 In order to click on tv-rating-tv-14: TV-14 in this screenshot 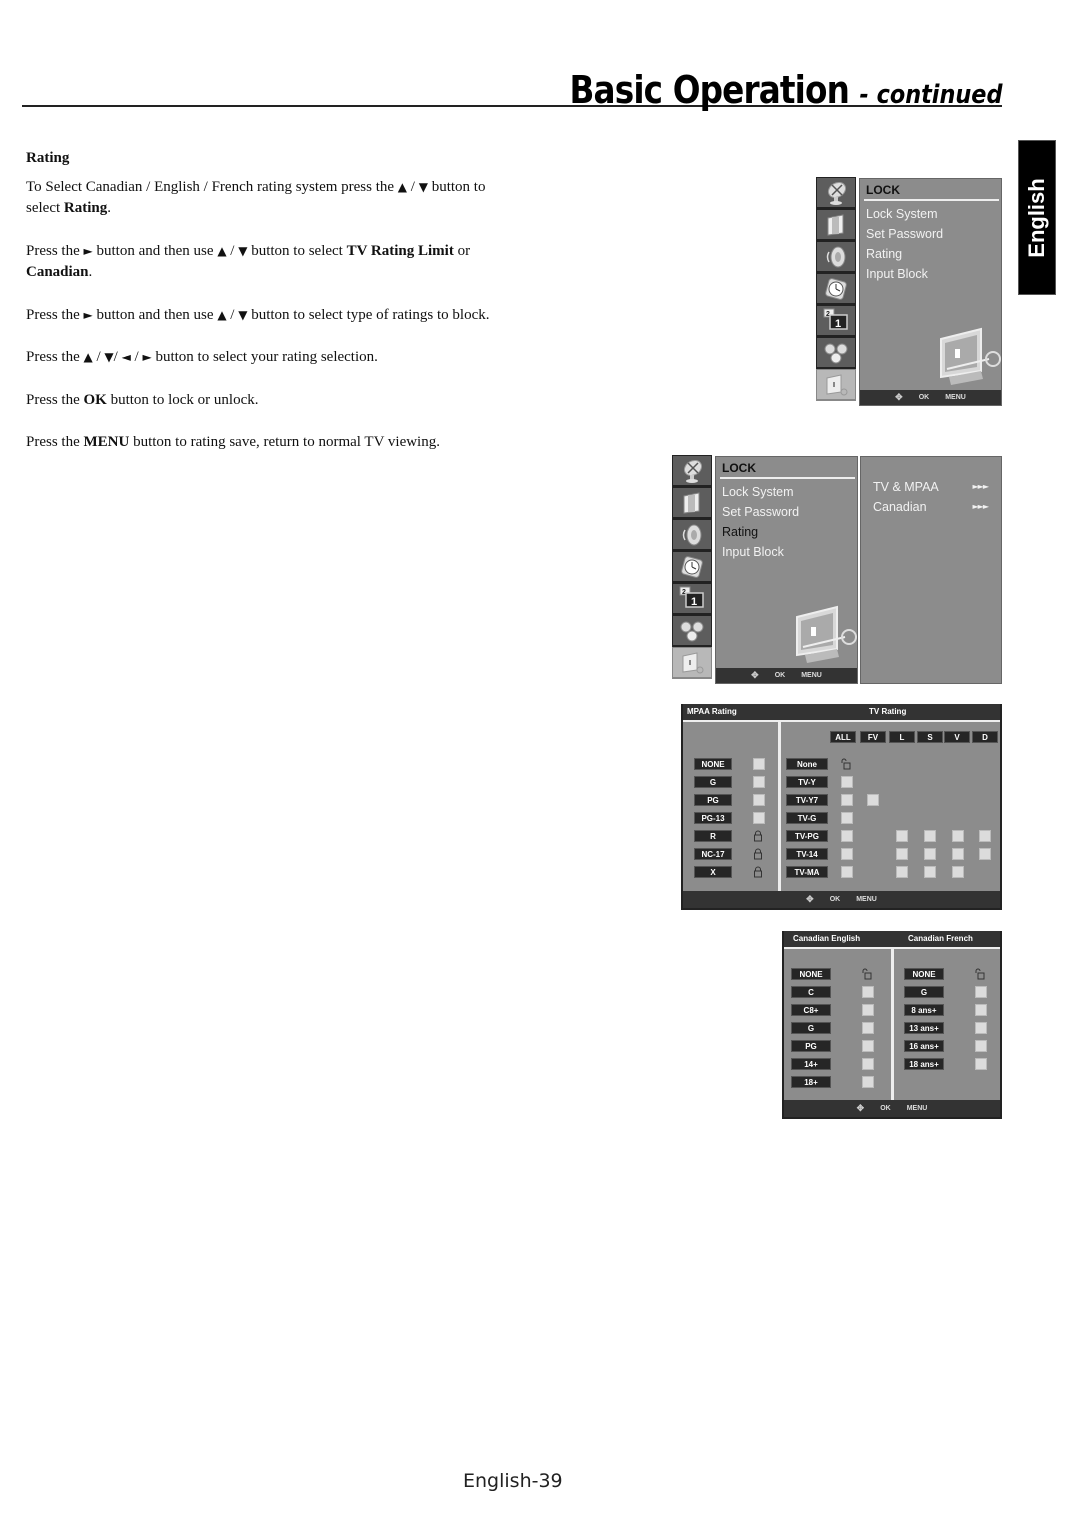, I will do `click(807, 854)`.